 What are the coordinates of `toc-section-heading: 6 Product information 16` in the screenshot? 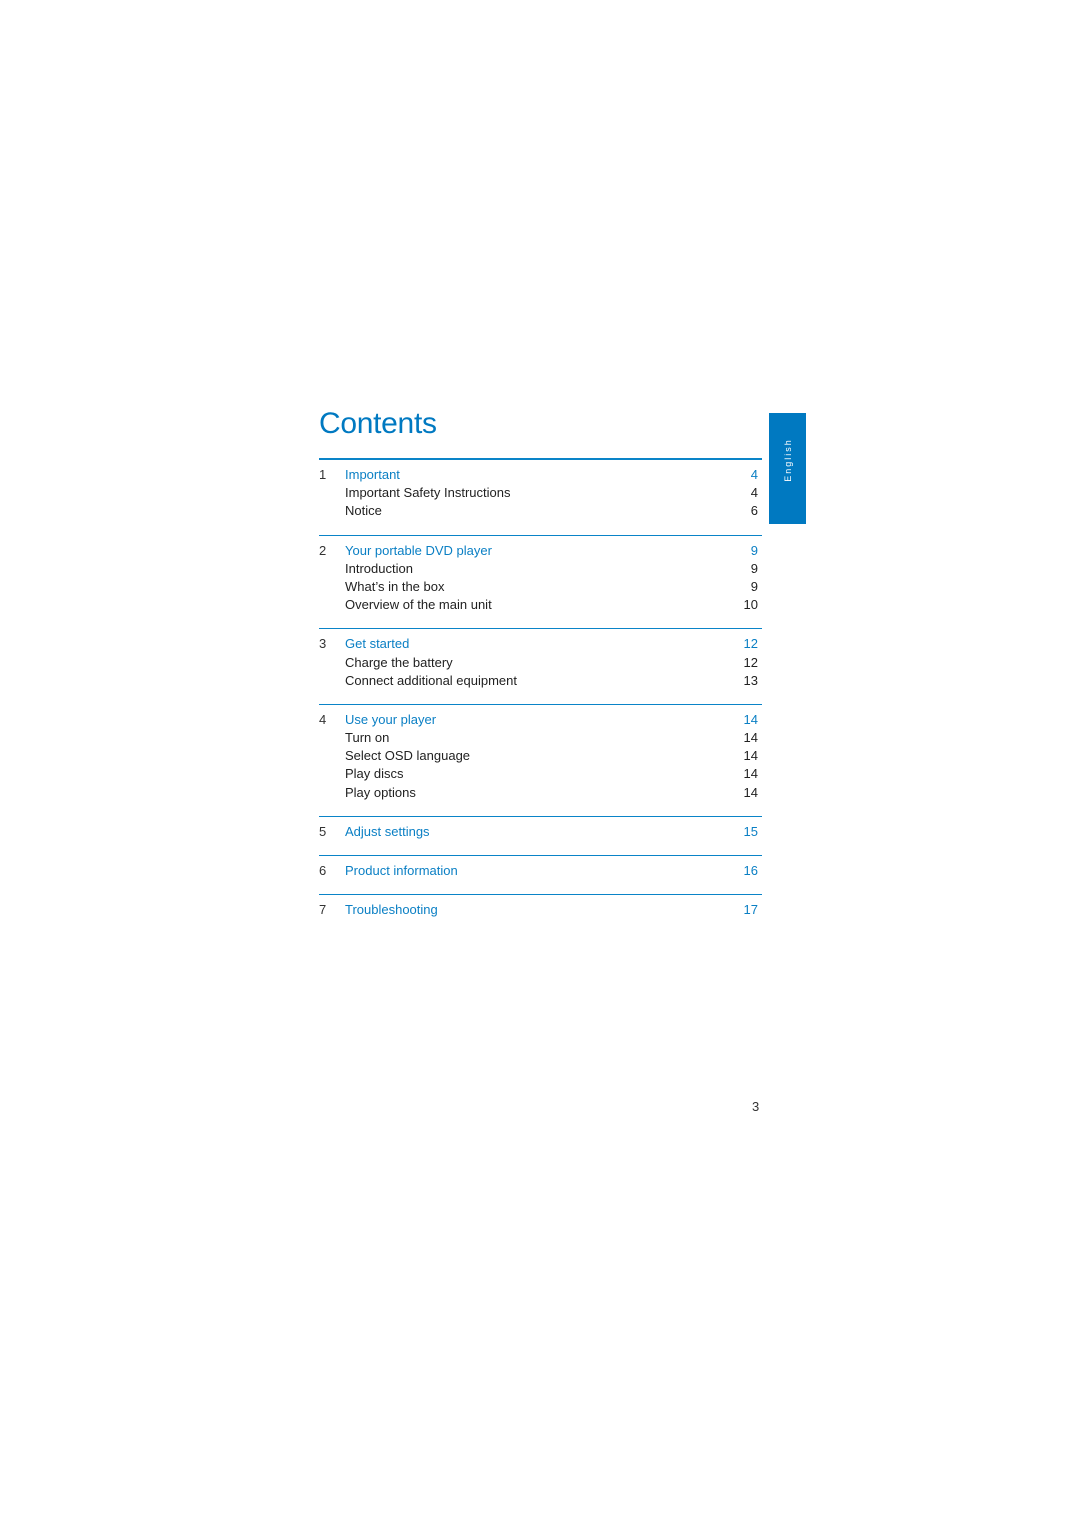 It's located at (540, 871).